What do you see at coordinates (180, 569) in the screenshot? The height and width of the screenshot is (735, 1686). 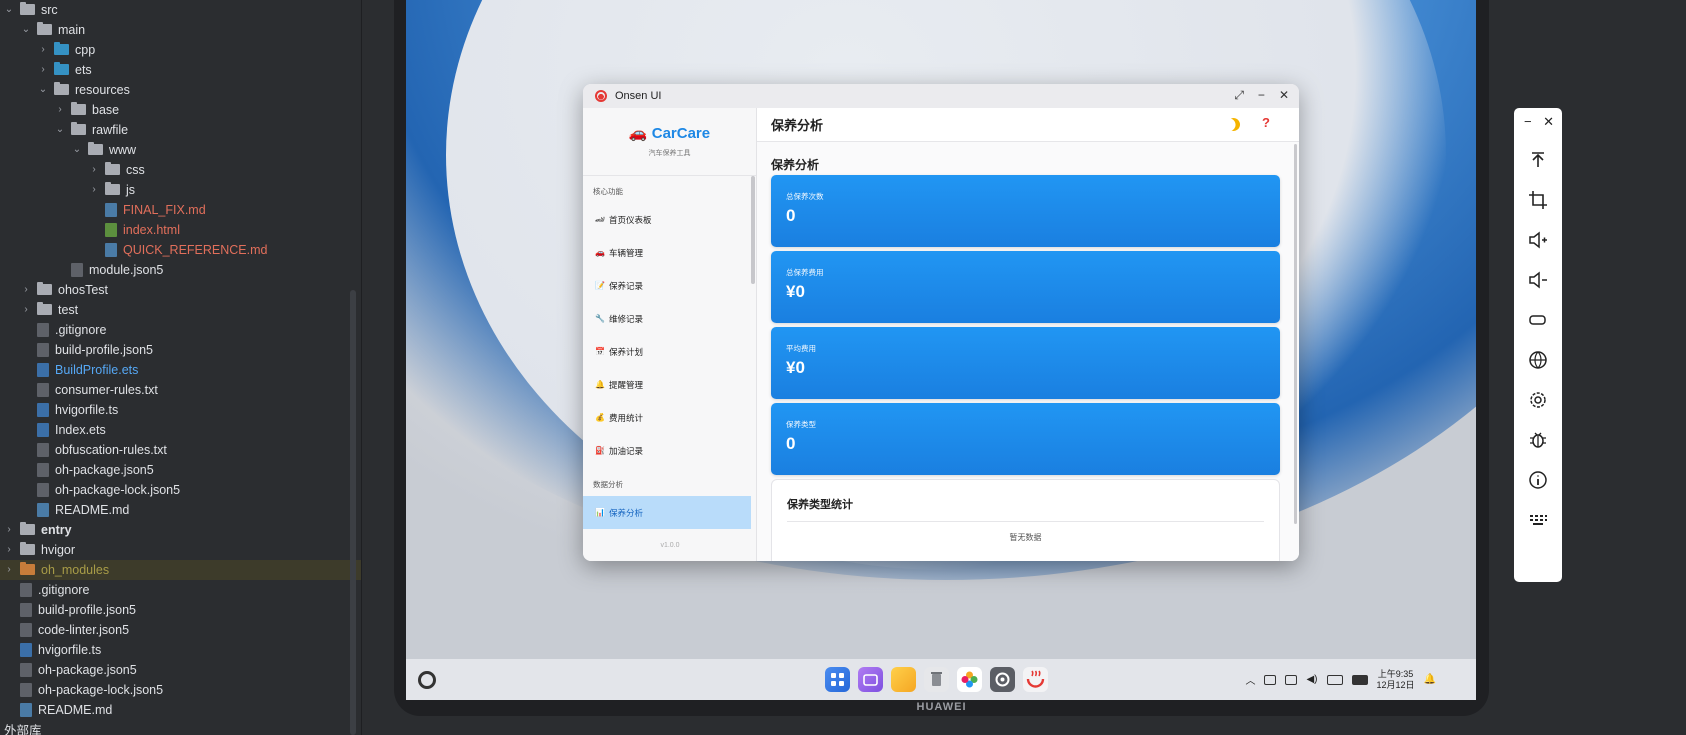 I see `tree-row: › oh_modules` at bounding box center [180, 569].